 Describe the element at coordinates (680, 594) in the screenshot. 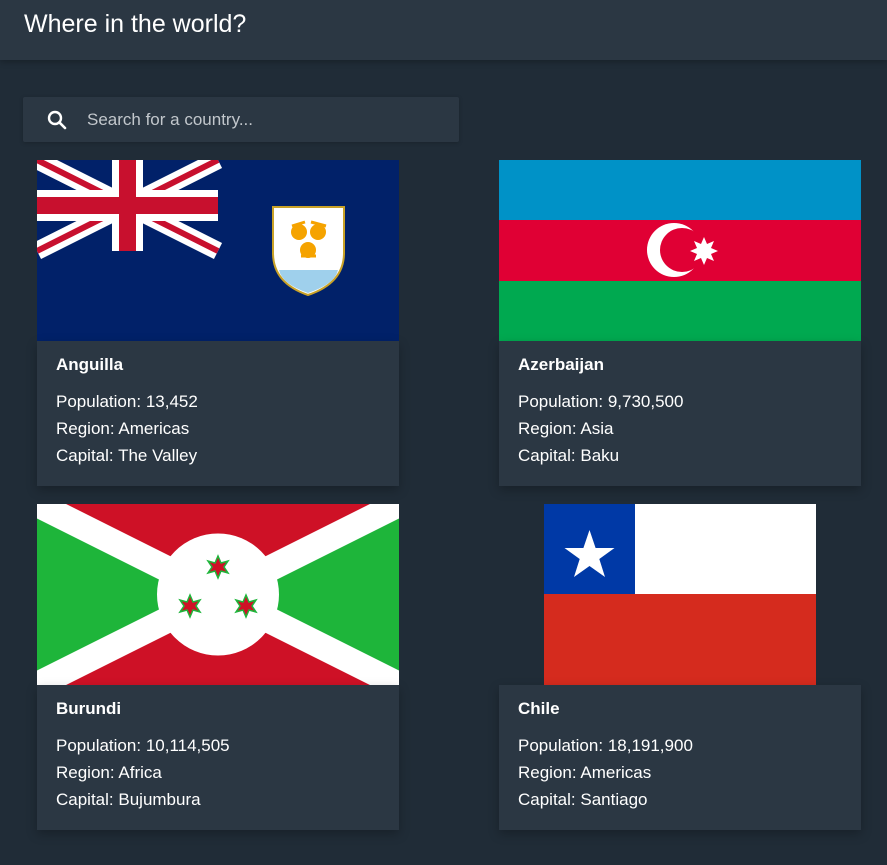

I see `flag-chile` at that location.